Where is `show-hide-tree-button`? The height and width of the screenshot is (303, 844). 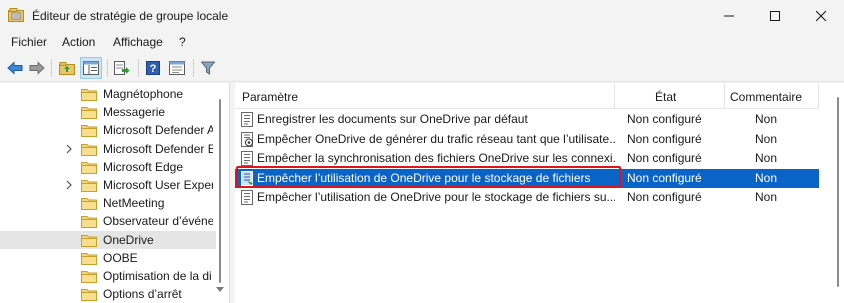 show-hide-tree-button is located at coordinates (91, 68).